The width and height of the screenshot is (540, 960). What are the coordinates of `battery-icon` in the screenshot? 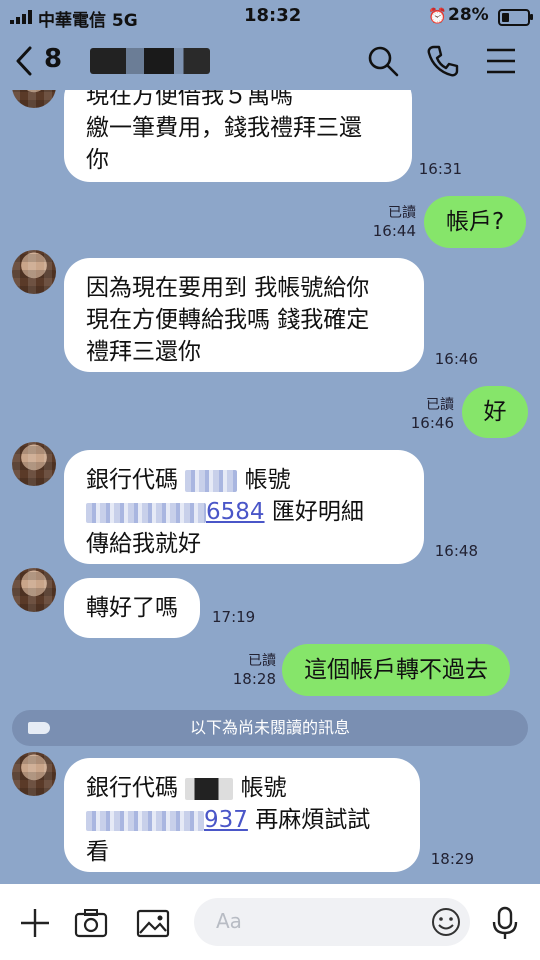 It's located at (514, 17).